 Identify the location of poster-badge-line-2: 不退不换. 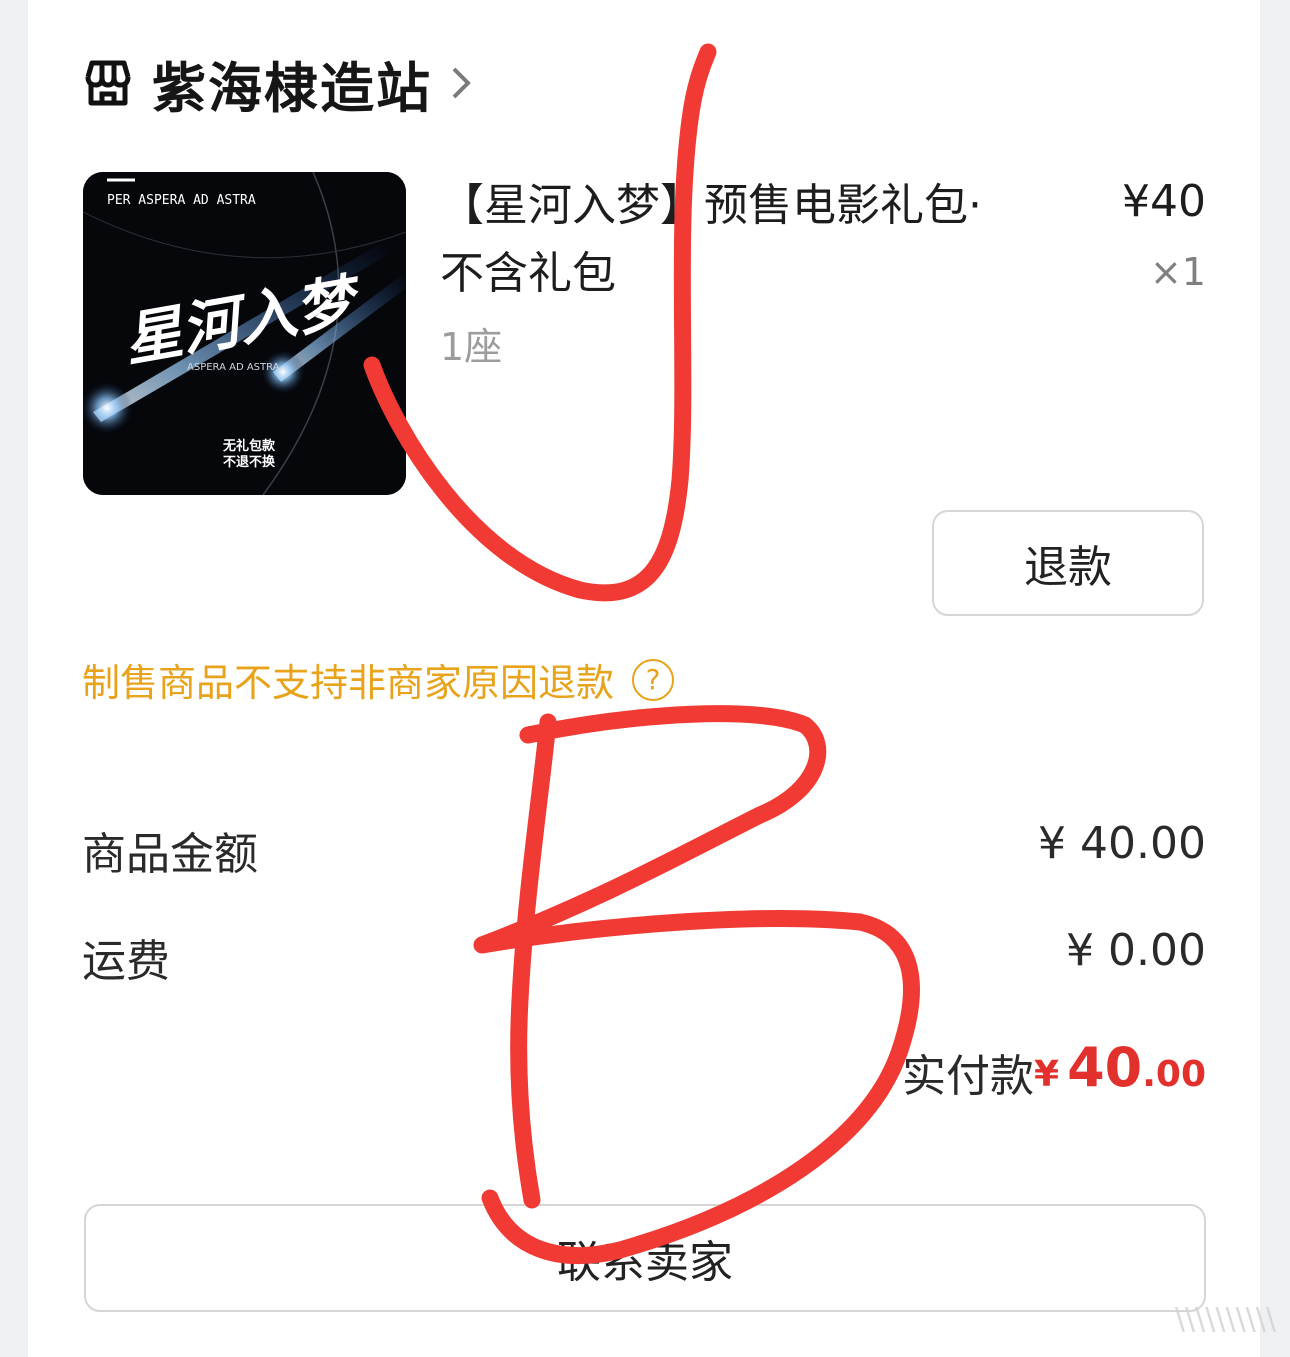
(249, 462).